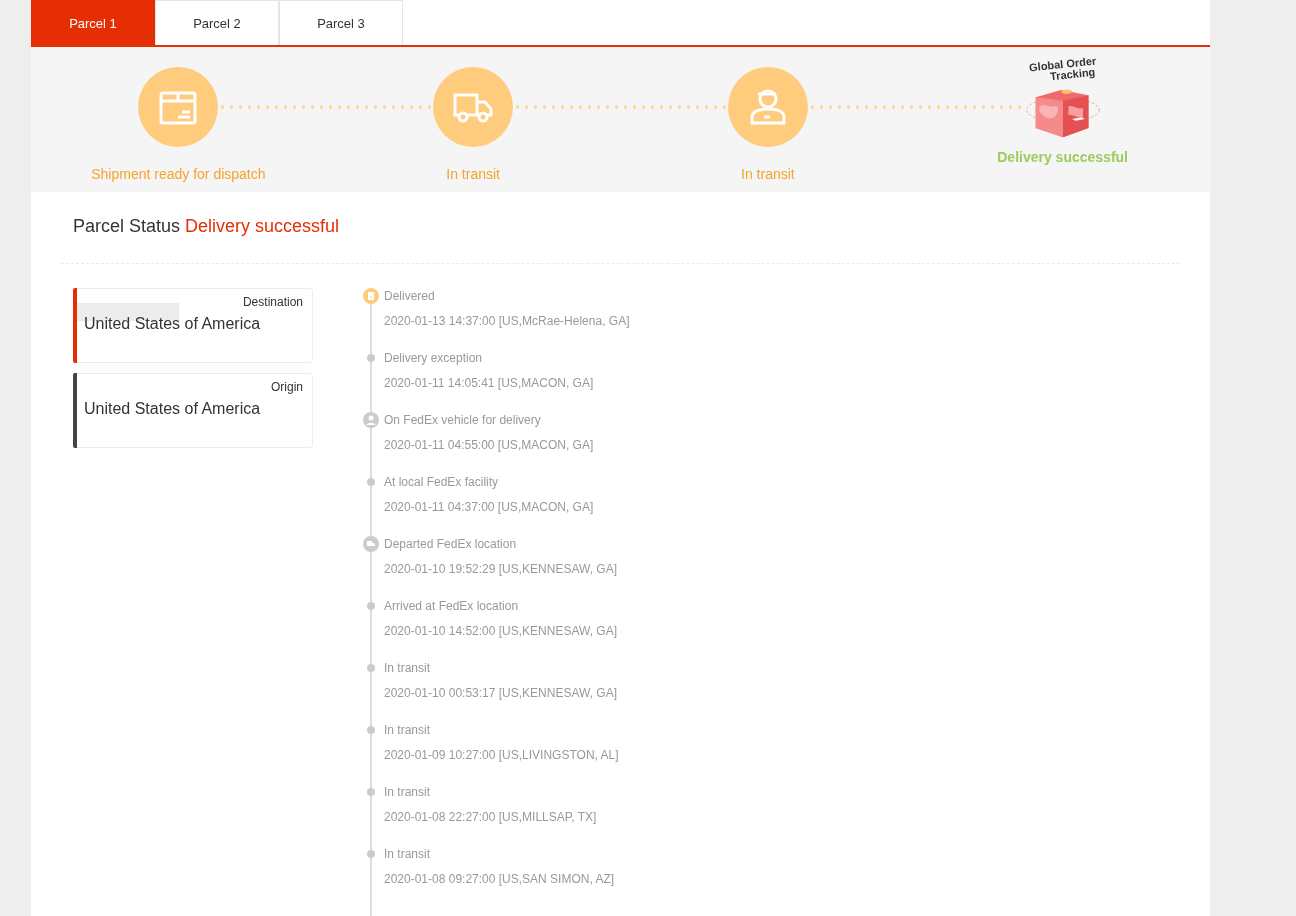 This screenshot has width=1296, height=916. Describe the element at coordinates (1062, 157) in the screenshot. I see `step-label: Delivery successful` at that location.